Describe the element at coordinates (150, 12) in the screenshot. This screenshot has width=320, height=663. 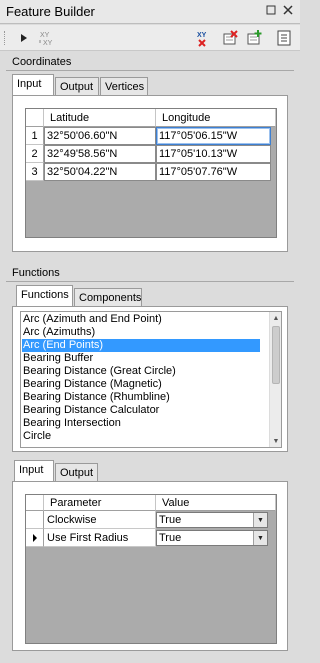
I see `title-bar: Feature Builder` at that location.